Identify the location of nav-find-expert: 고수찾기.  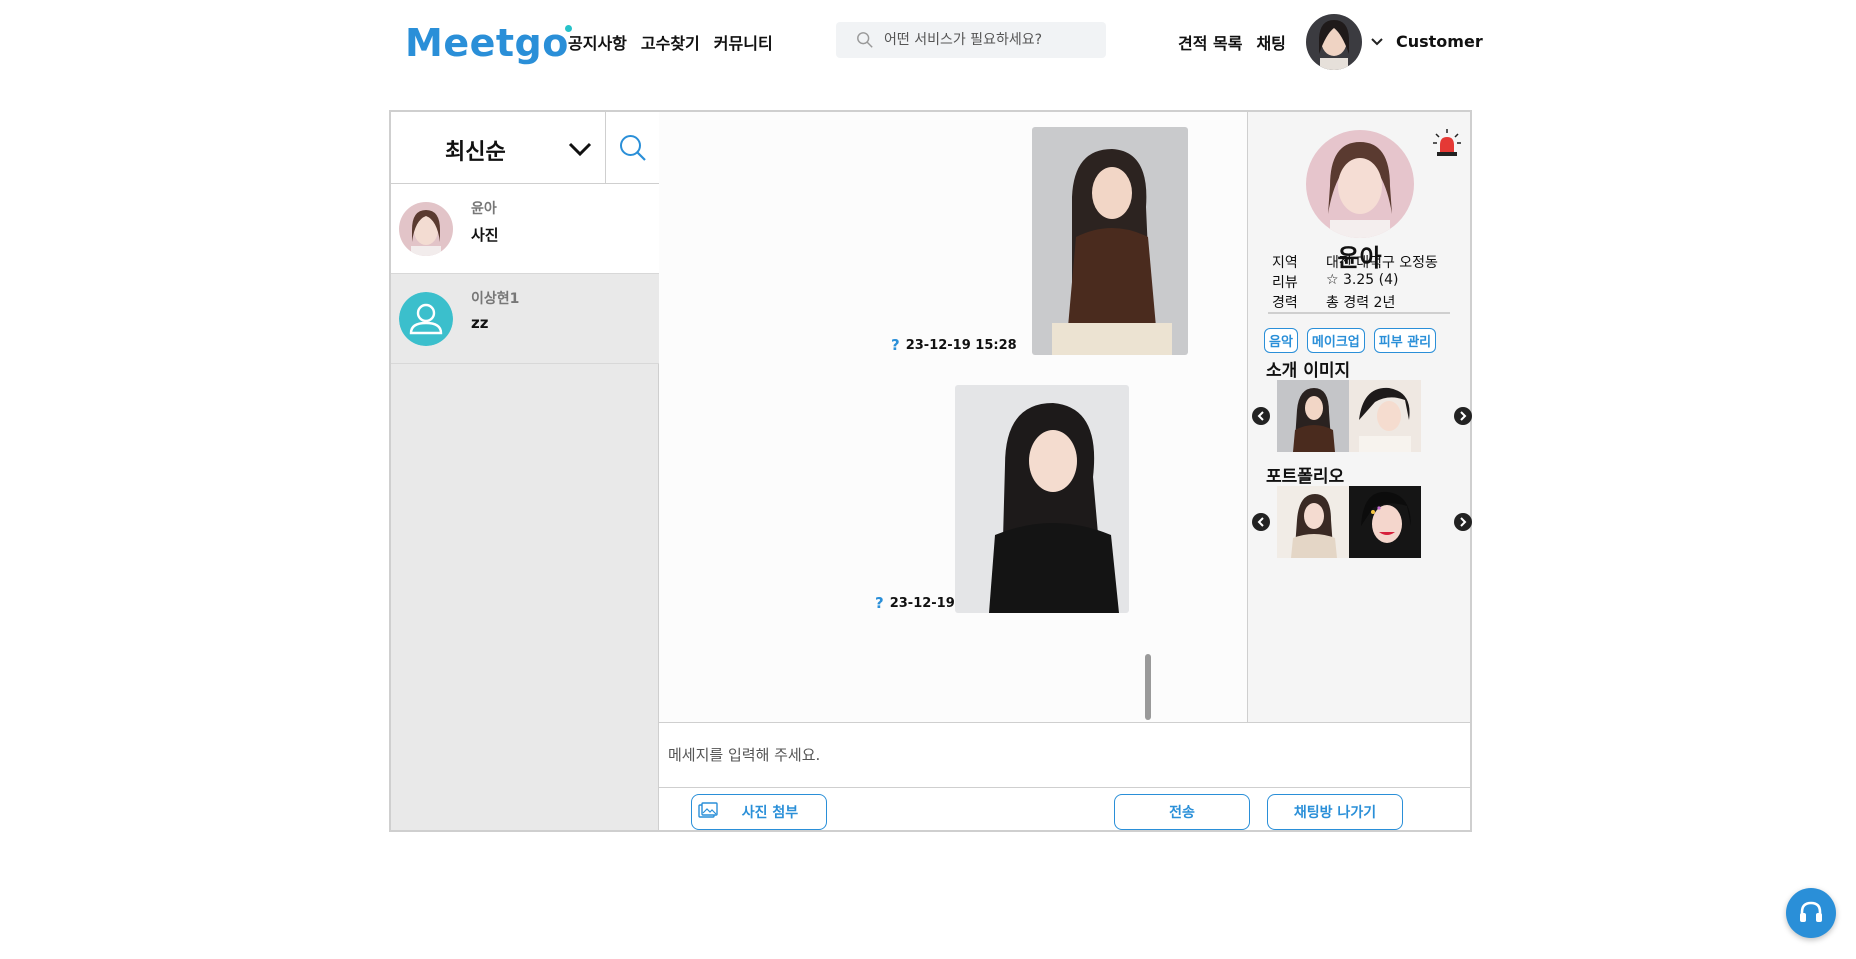
(670, 42).